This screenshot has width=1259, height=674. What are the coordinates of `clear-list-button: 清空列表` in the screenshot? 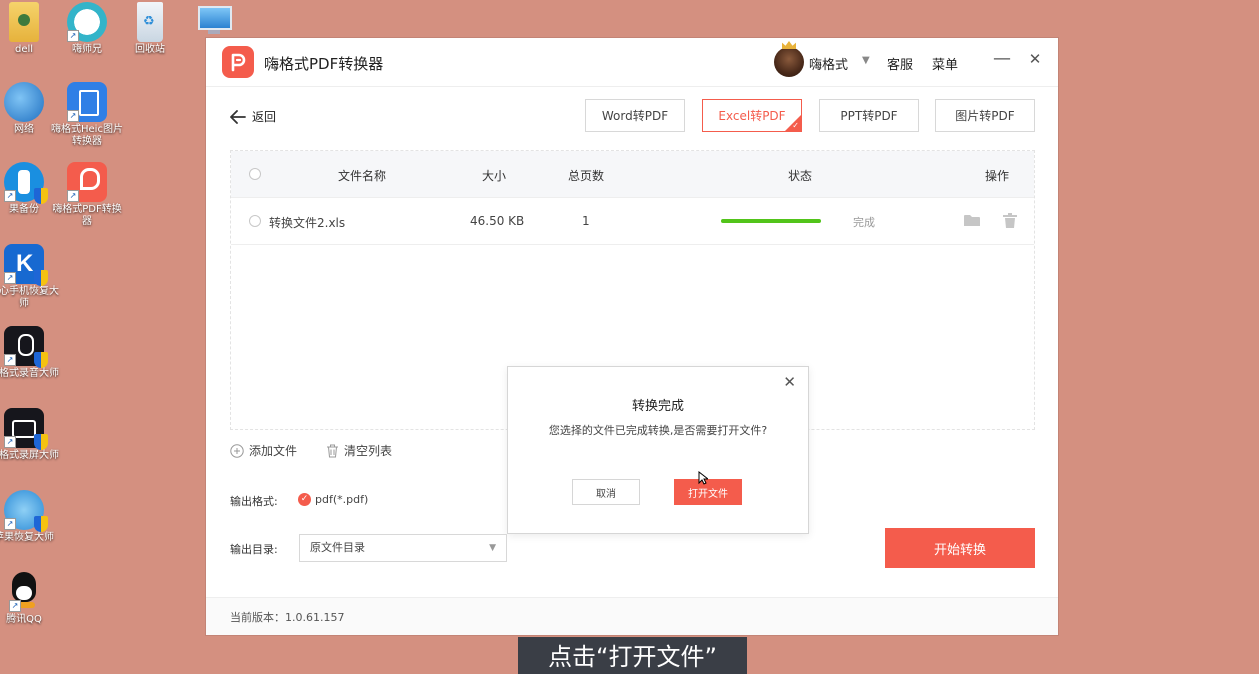 It's located at (359, 450).